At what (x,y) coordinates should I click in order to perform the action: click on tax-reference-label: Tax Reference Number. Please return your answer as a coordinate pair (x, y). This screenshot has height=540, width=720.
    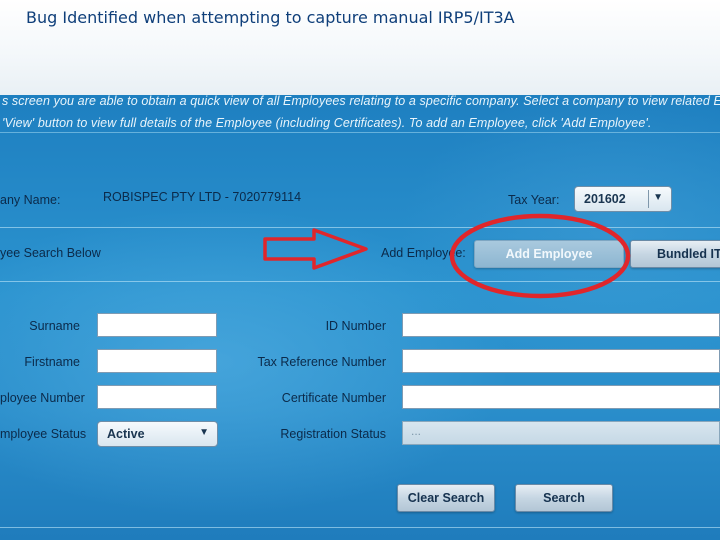
    Looking at the image, I should click on (321, 362).